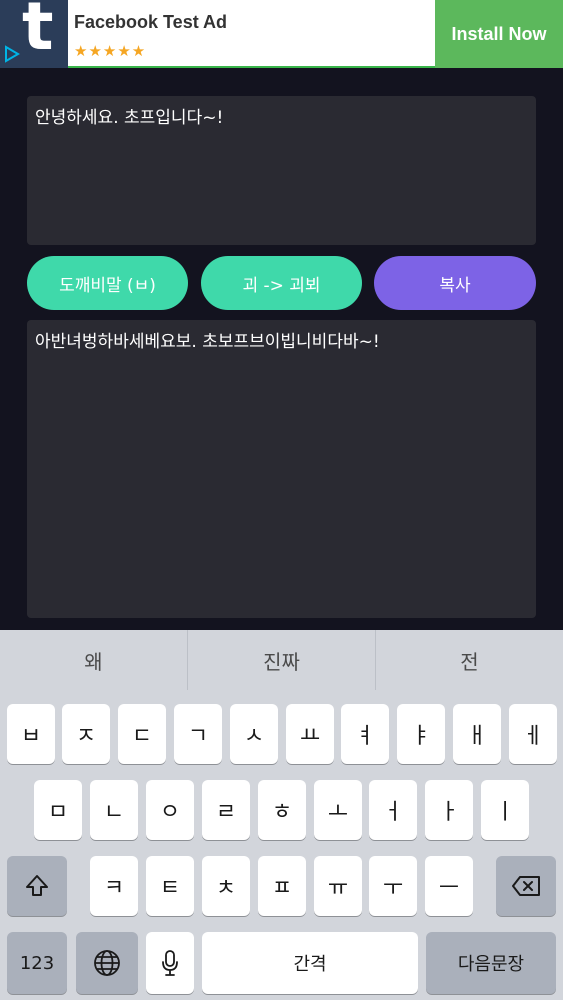 The width and height of the screenshot is (563, 1000). Describe the element at coordinates (142, 734) in the screenshot. I see `key: ㄷ` at that location.